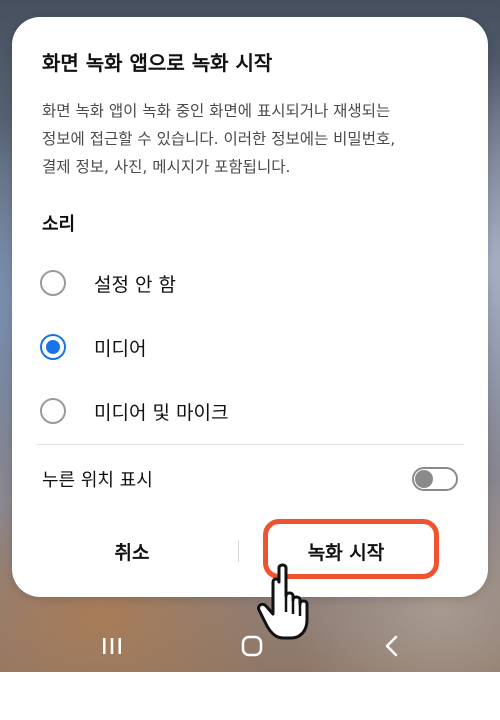 The height and width of the screenshot is (720, 500). I want to click on show-touches-toggle, so click(435, 479).